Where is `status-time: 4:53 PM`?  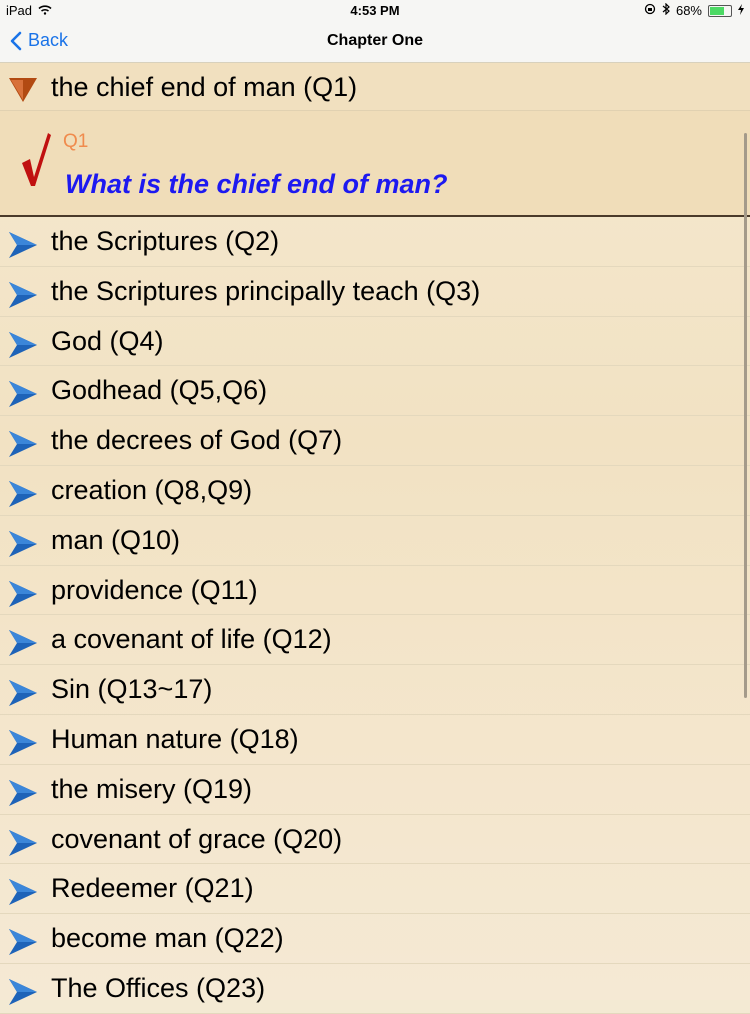 status-time: 4:53 PM is located at coordinates (375, 10).